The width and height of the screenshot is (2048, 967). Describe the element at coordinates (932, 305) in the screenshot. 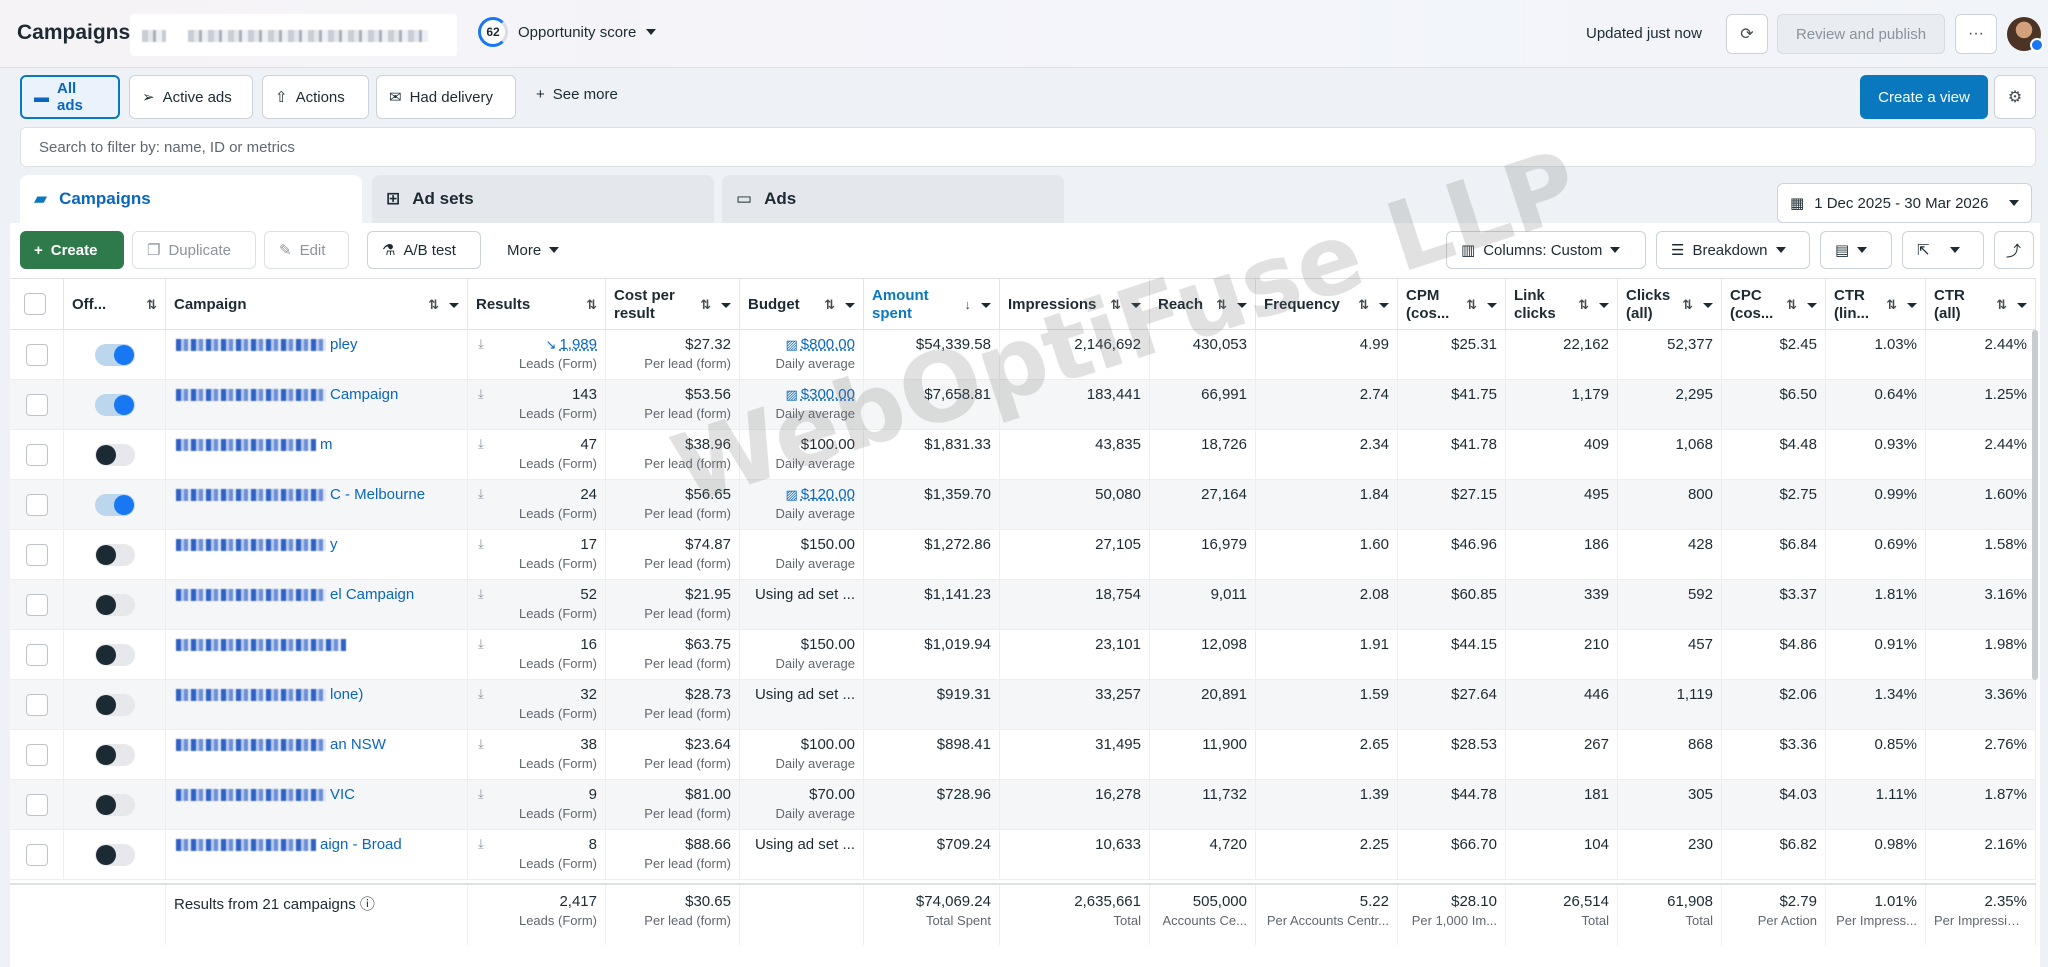

I see `column-header-amount-spent: Amount spent ↓` at that location.